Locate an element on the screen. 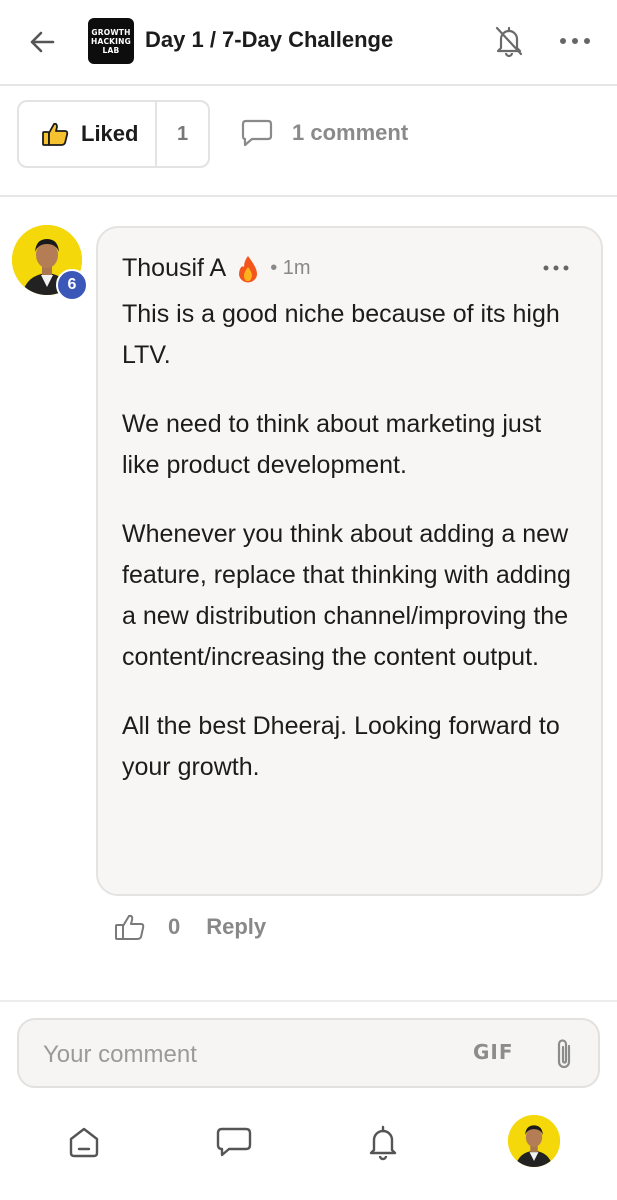  comments-count-label: 1 comment is located at coordinates (350, 132).